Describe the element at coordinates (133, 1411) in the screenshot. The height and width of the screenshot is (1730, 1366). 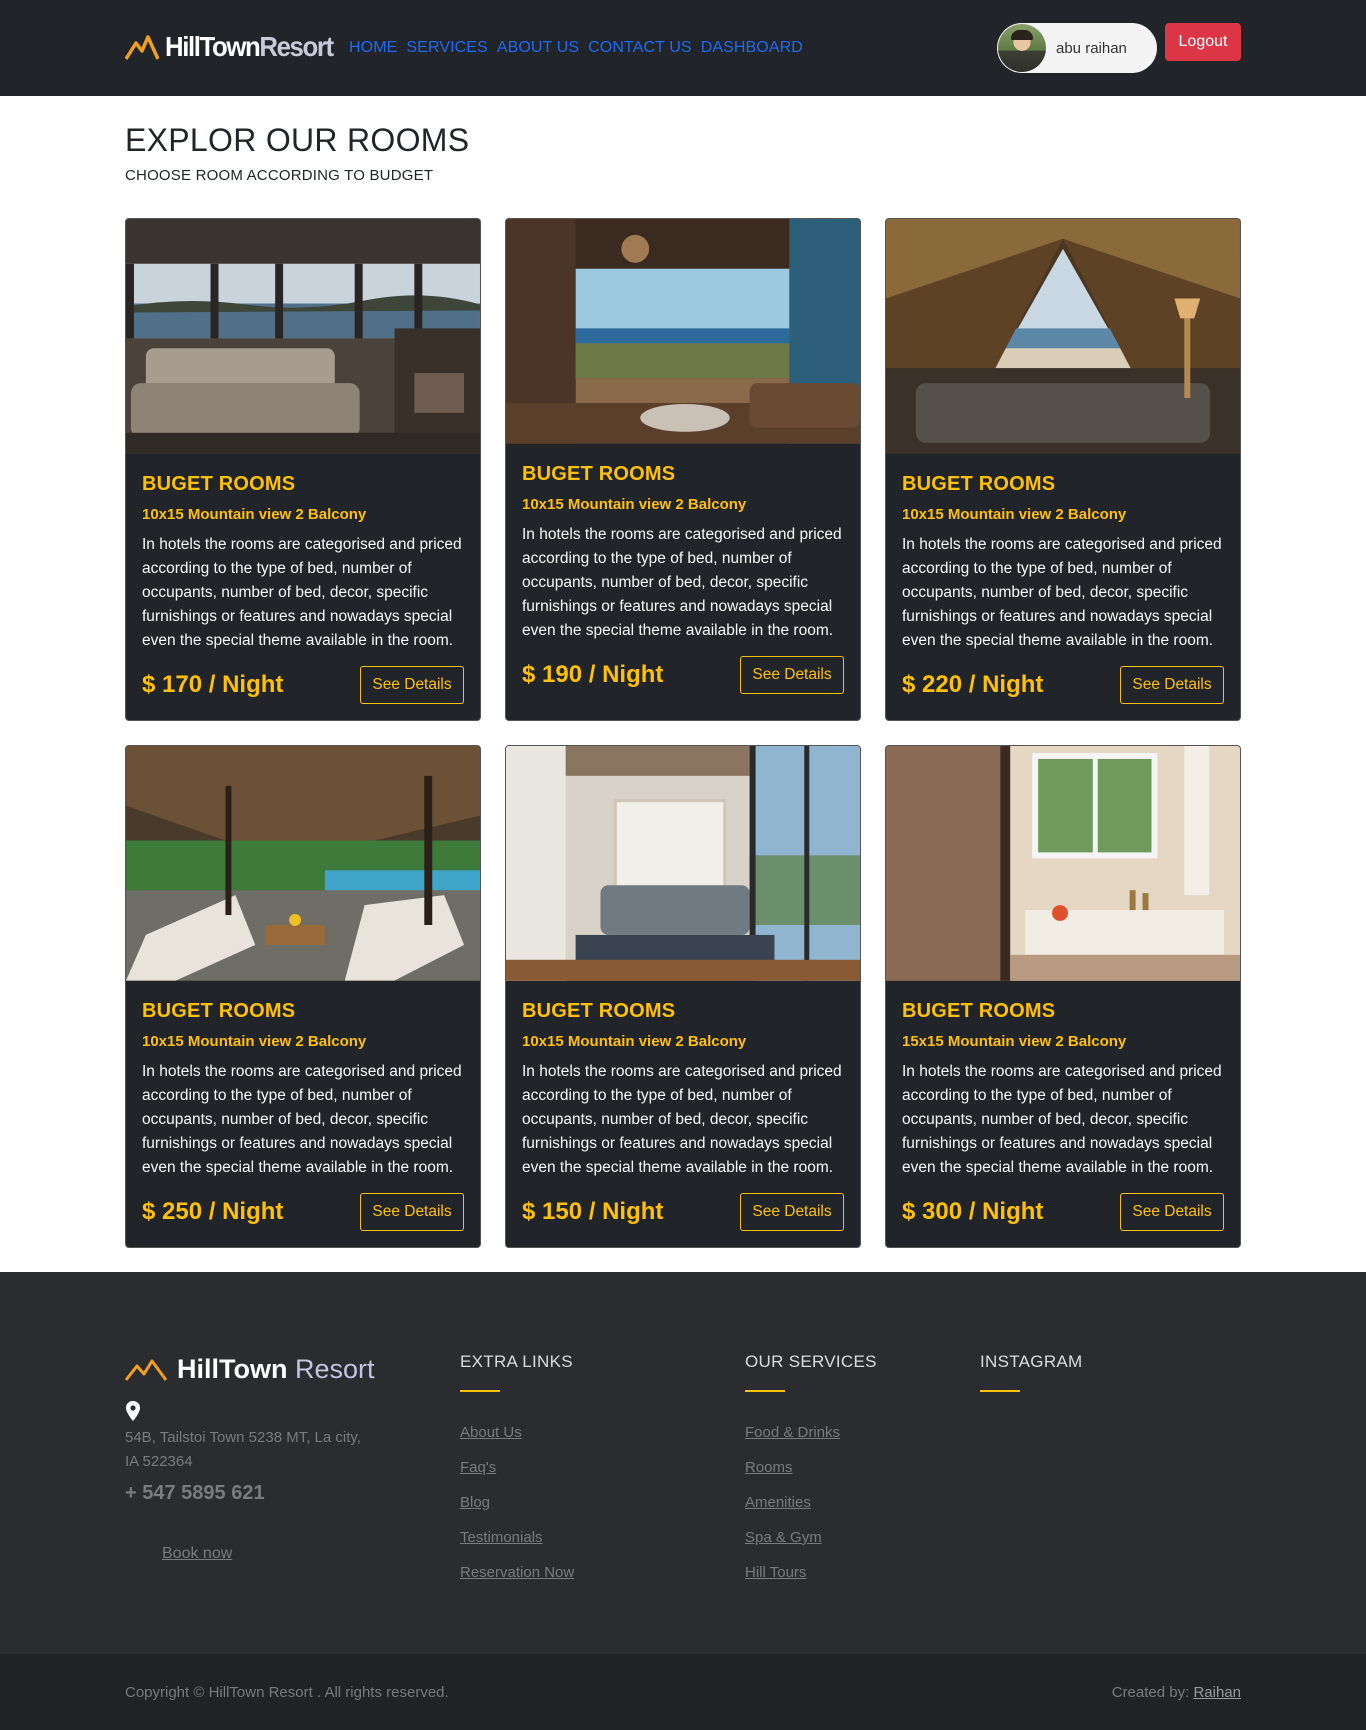
I see `location-pin-icon` at that location.